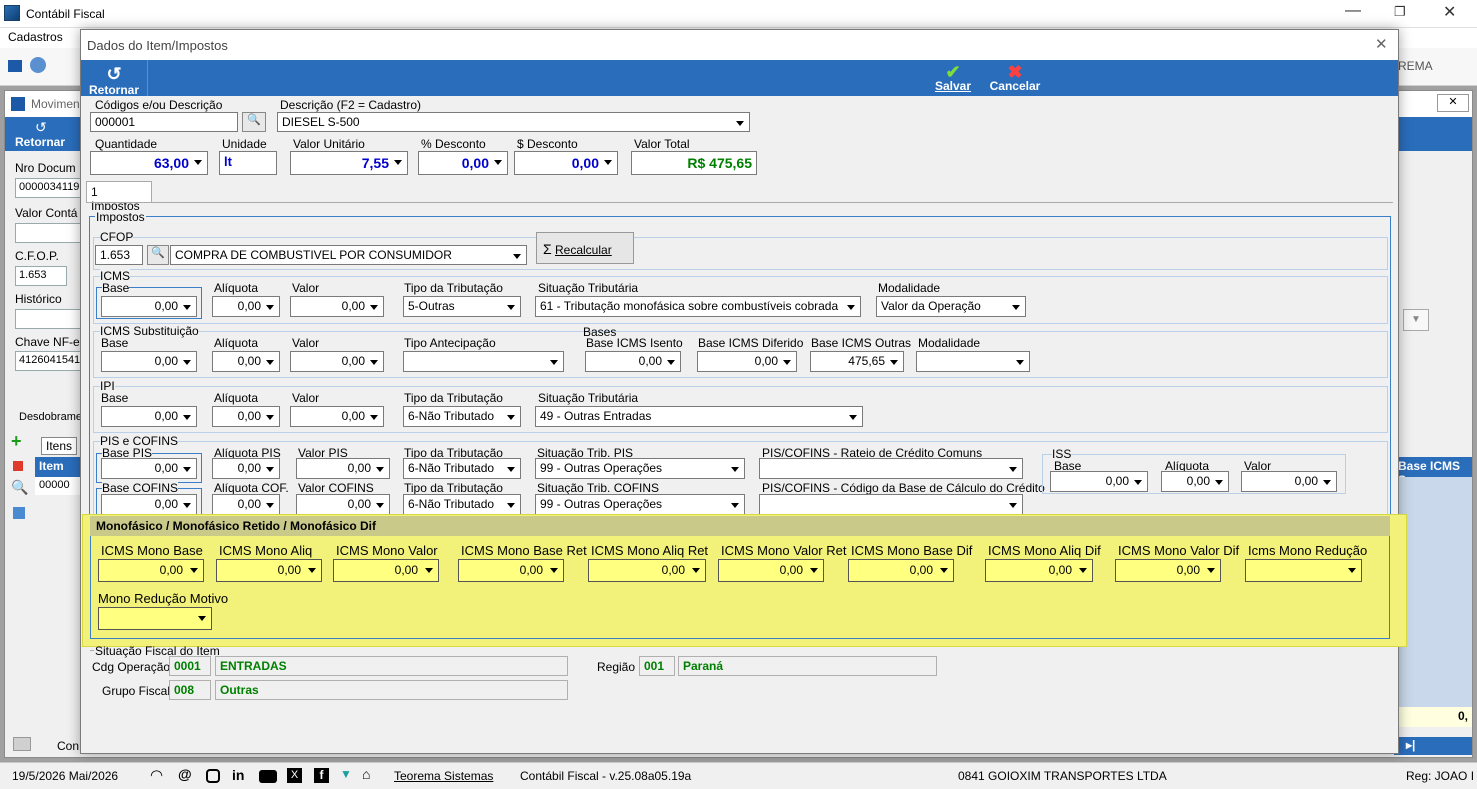 The image size is (1477, 789). What do you see at coordinates (19, 513) in the screenshot?
I see `grid-icon` at bounding box center [19, 513].